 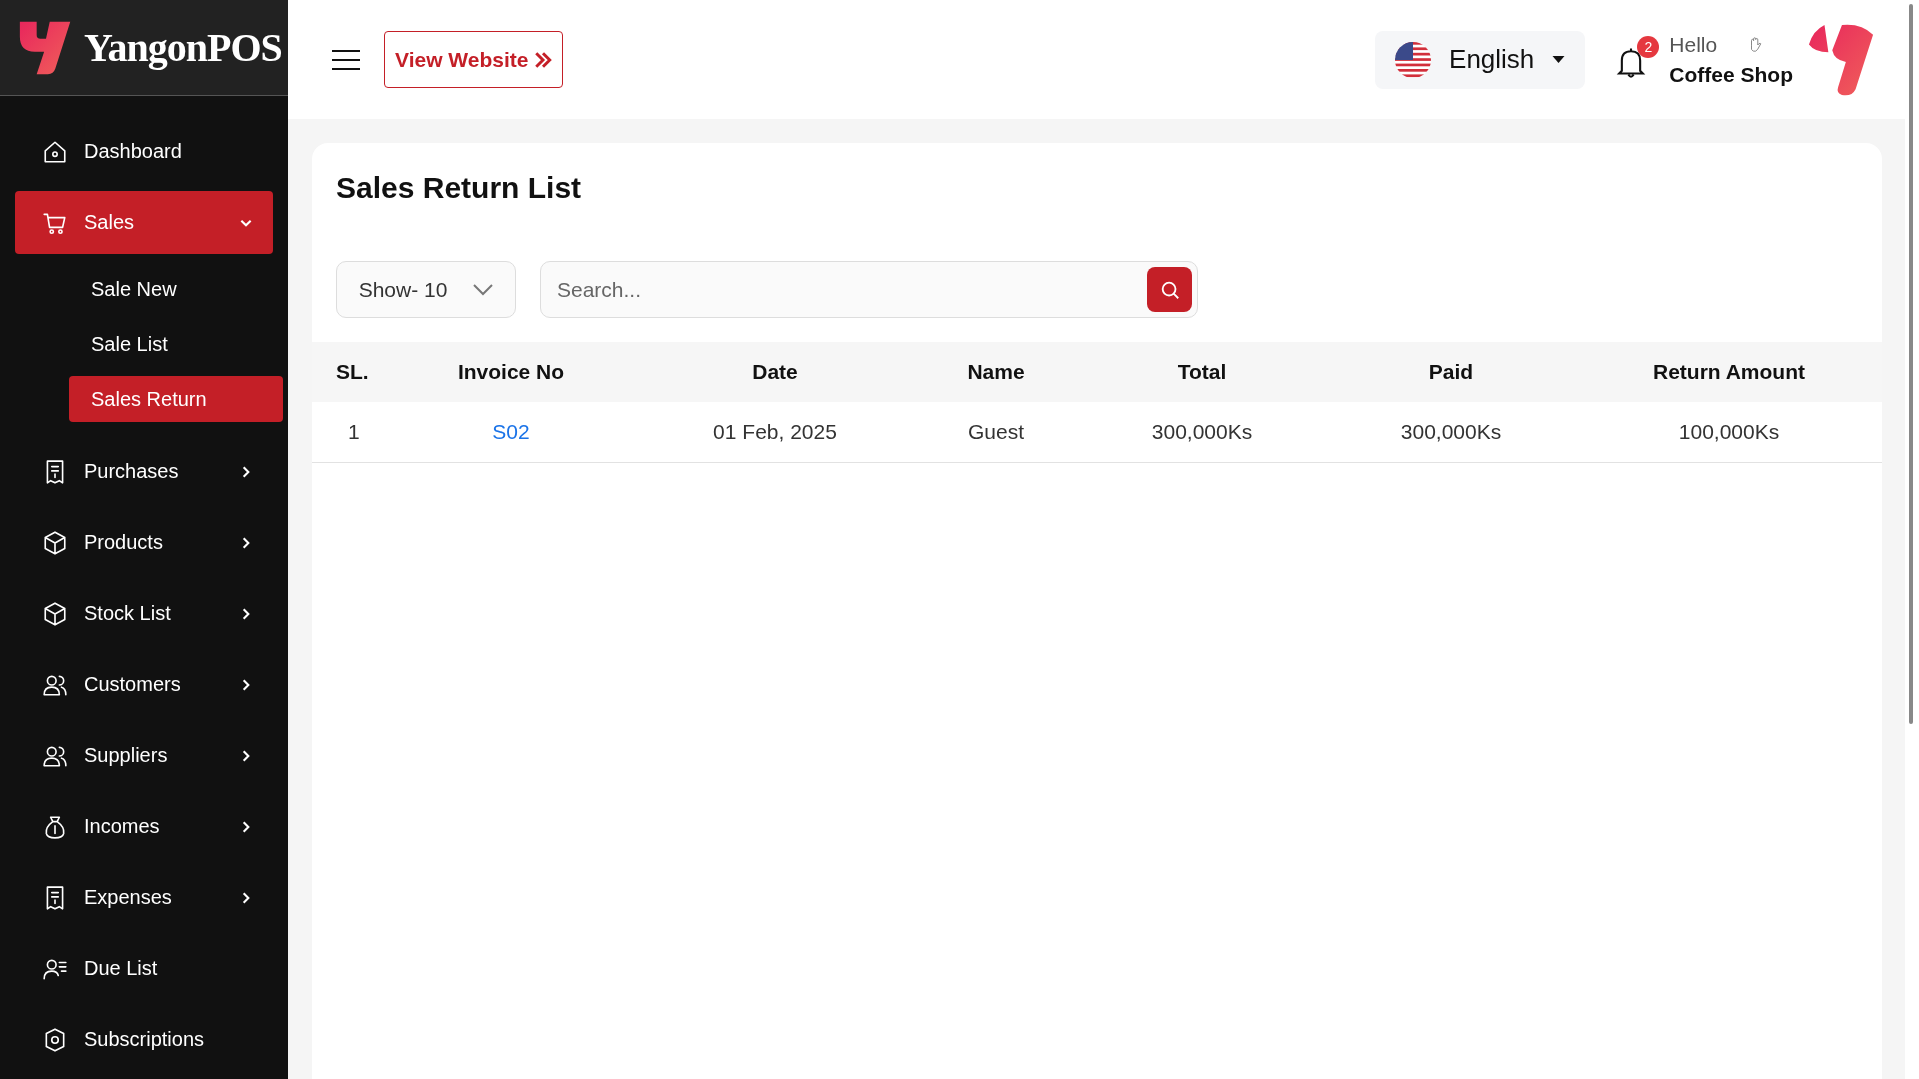 I want to click on sidebar-item: Customers, so click(x=144, y=684).